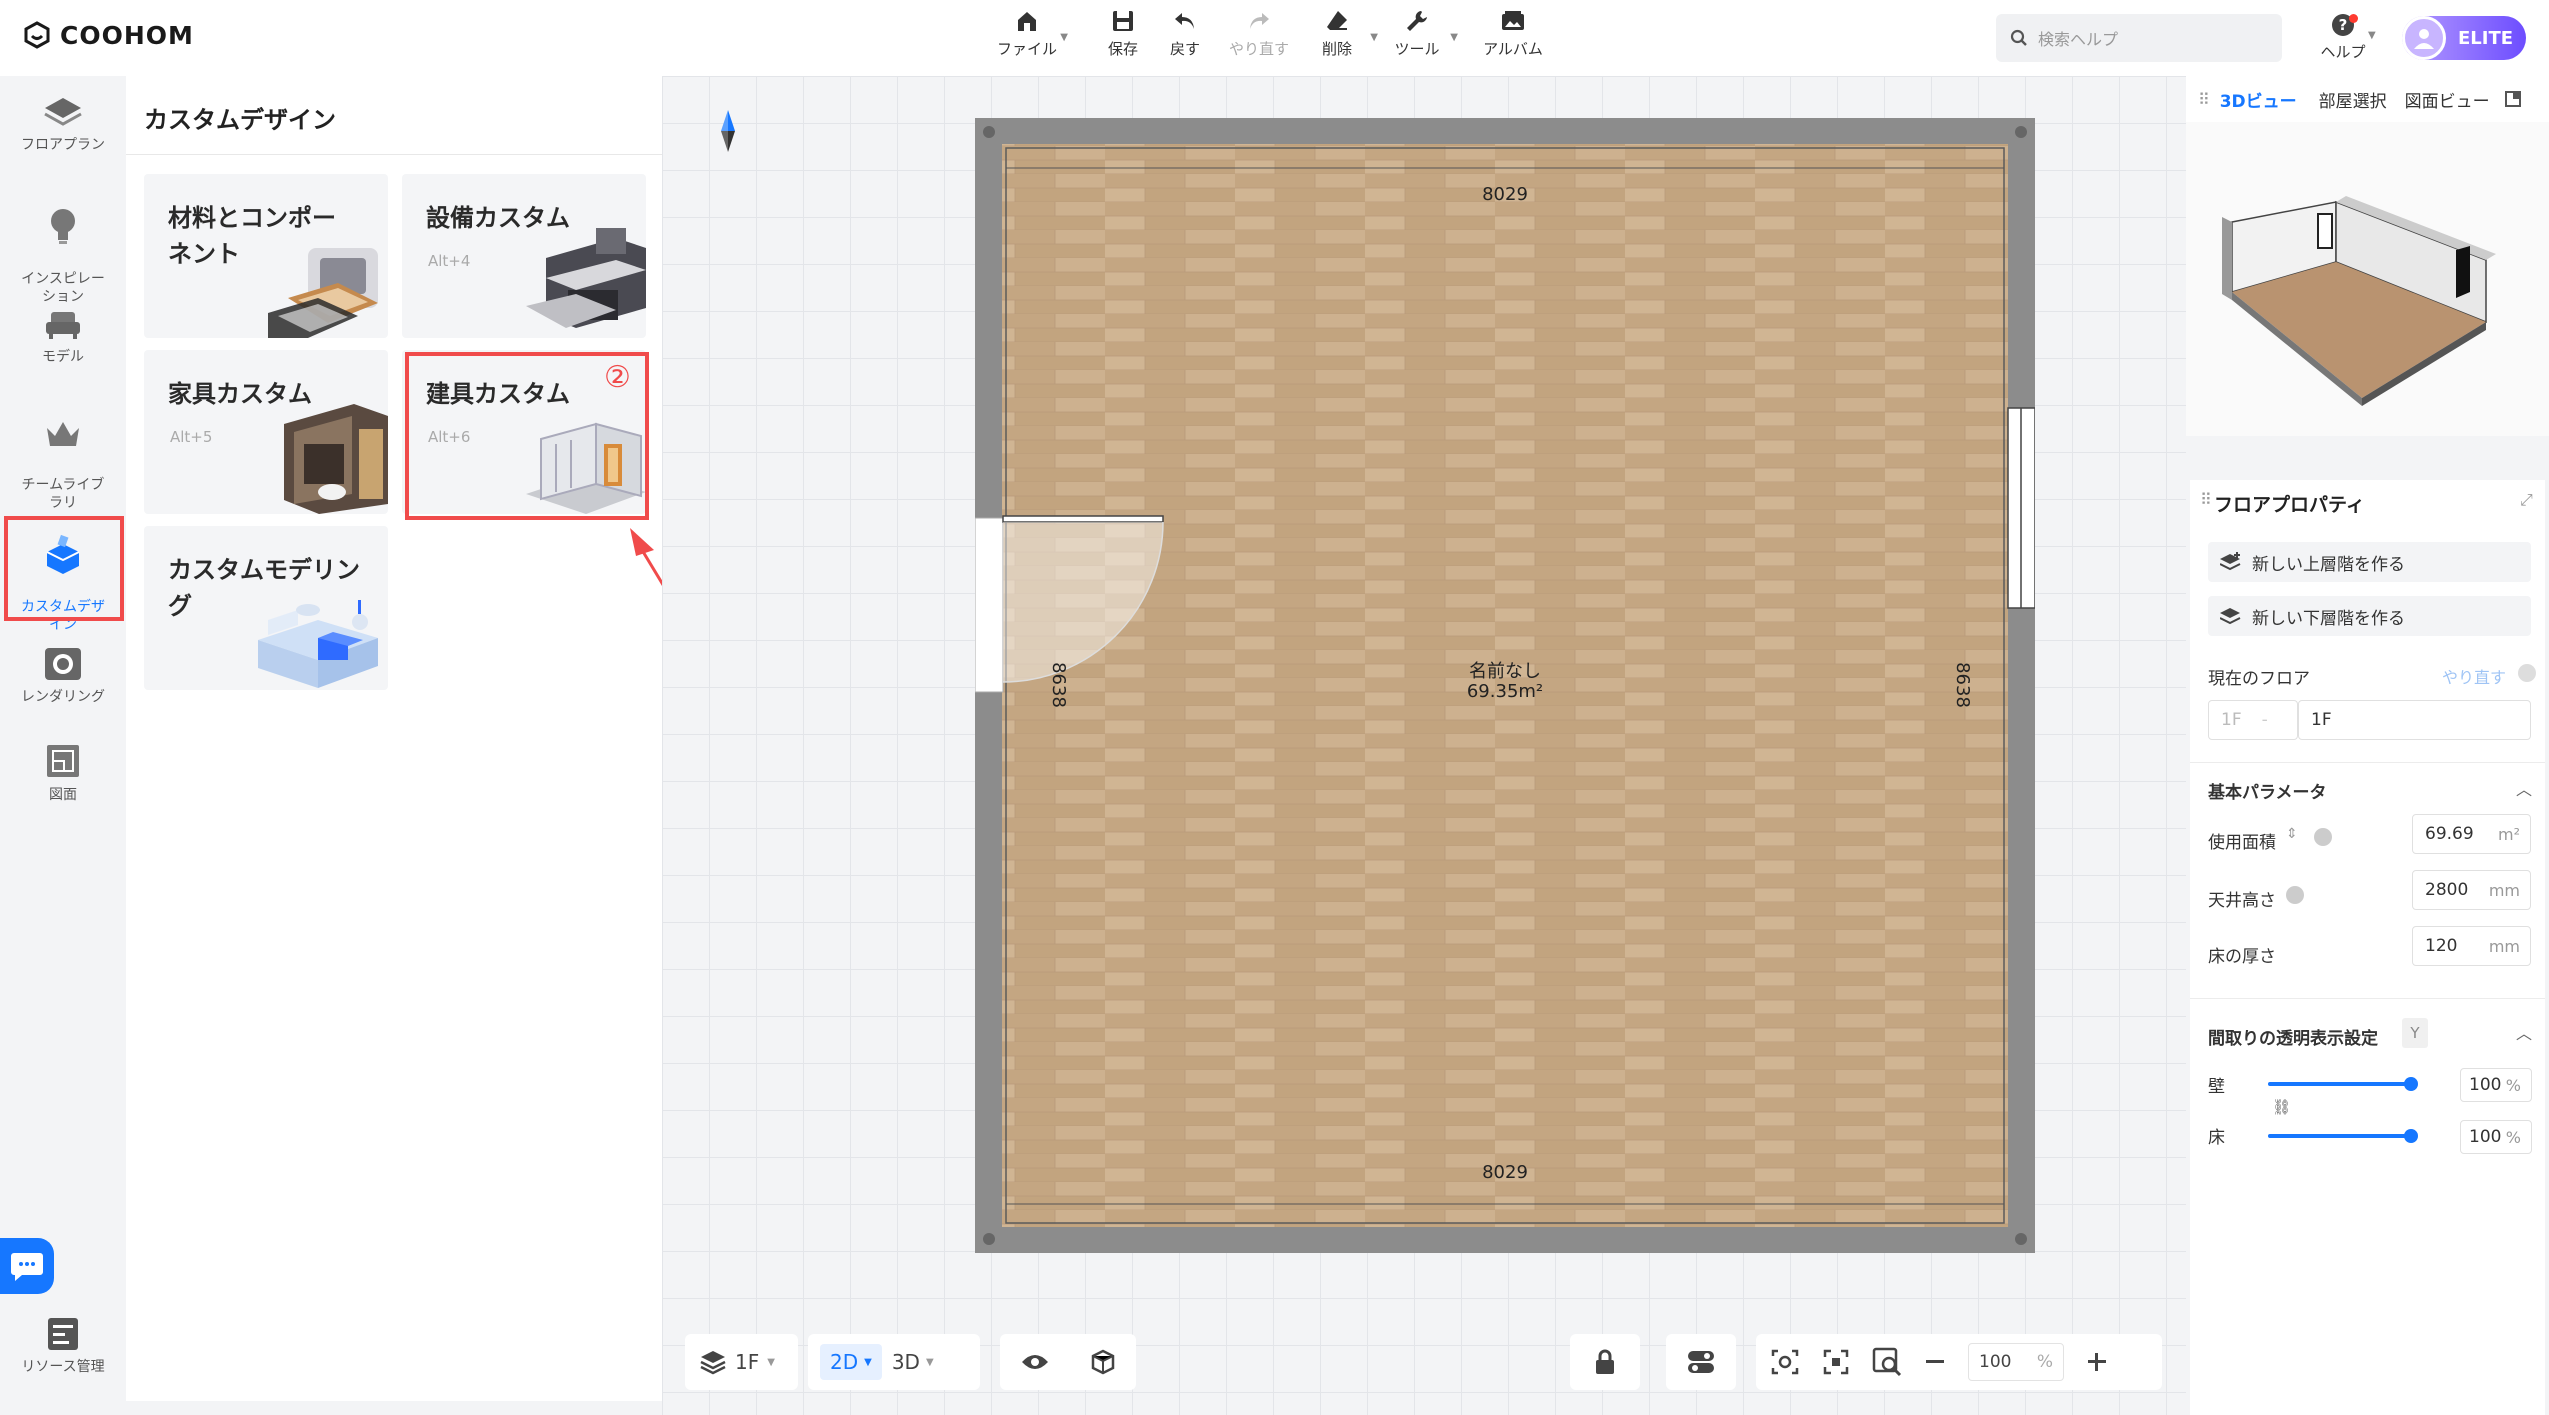 This screenshot has width=2549, height=1415. What do you see at coordinates (1887, 1362) in the screenshot?
I see `zoom-area-icon` at bounding box center [1887, 1362].